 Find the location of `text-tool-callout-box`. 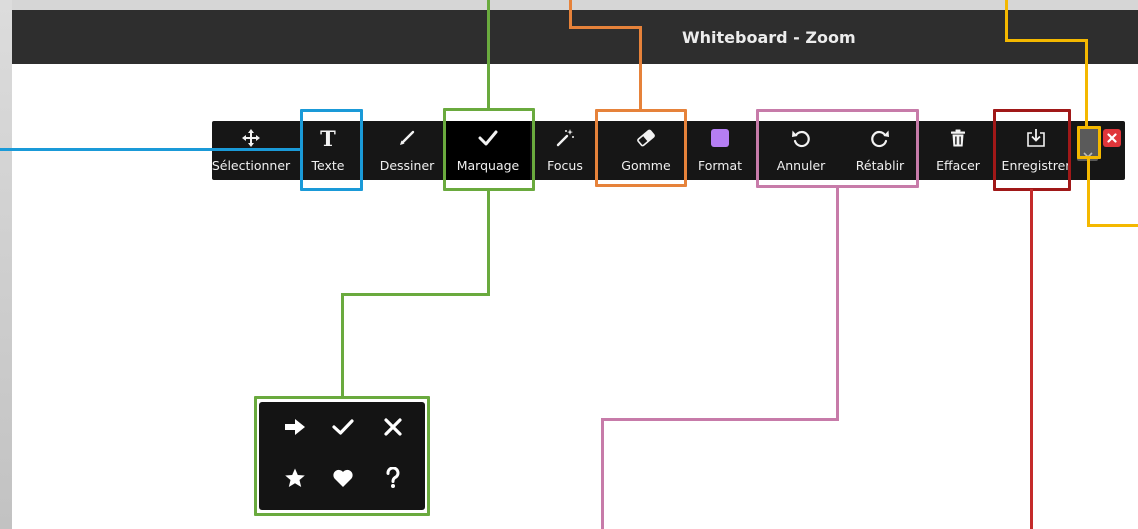

text-tool-callout-box is located at coordinates (331, 150).